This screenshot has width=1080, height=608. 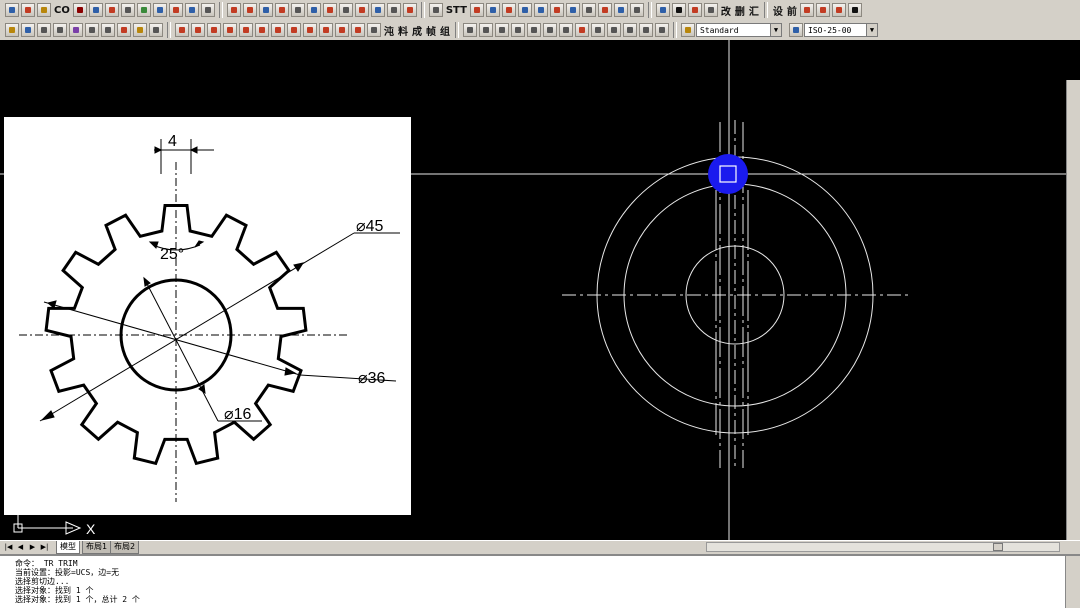 What do you see at coordinates (95, 10) in the screenshot?
I see `layer-icon` at bounding box center [95, 10].